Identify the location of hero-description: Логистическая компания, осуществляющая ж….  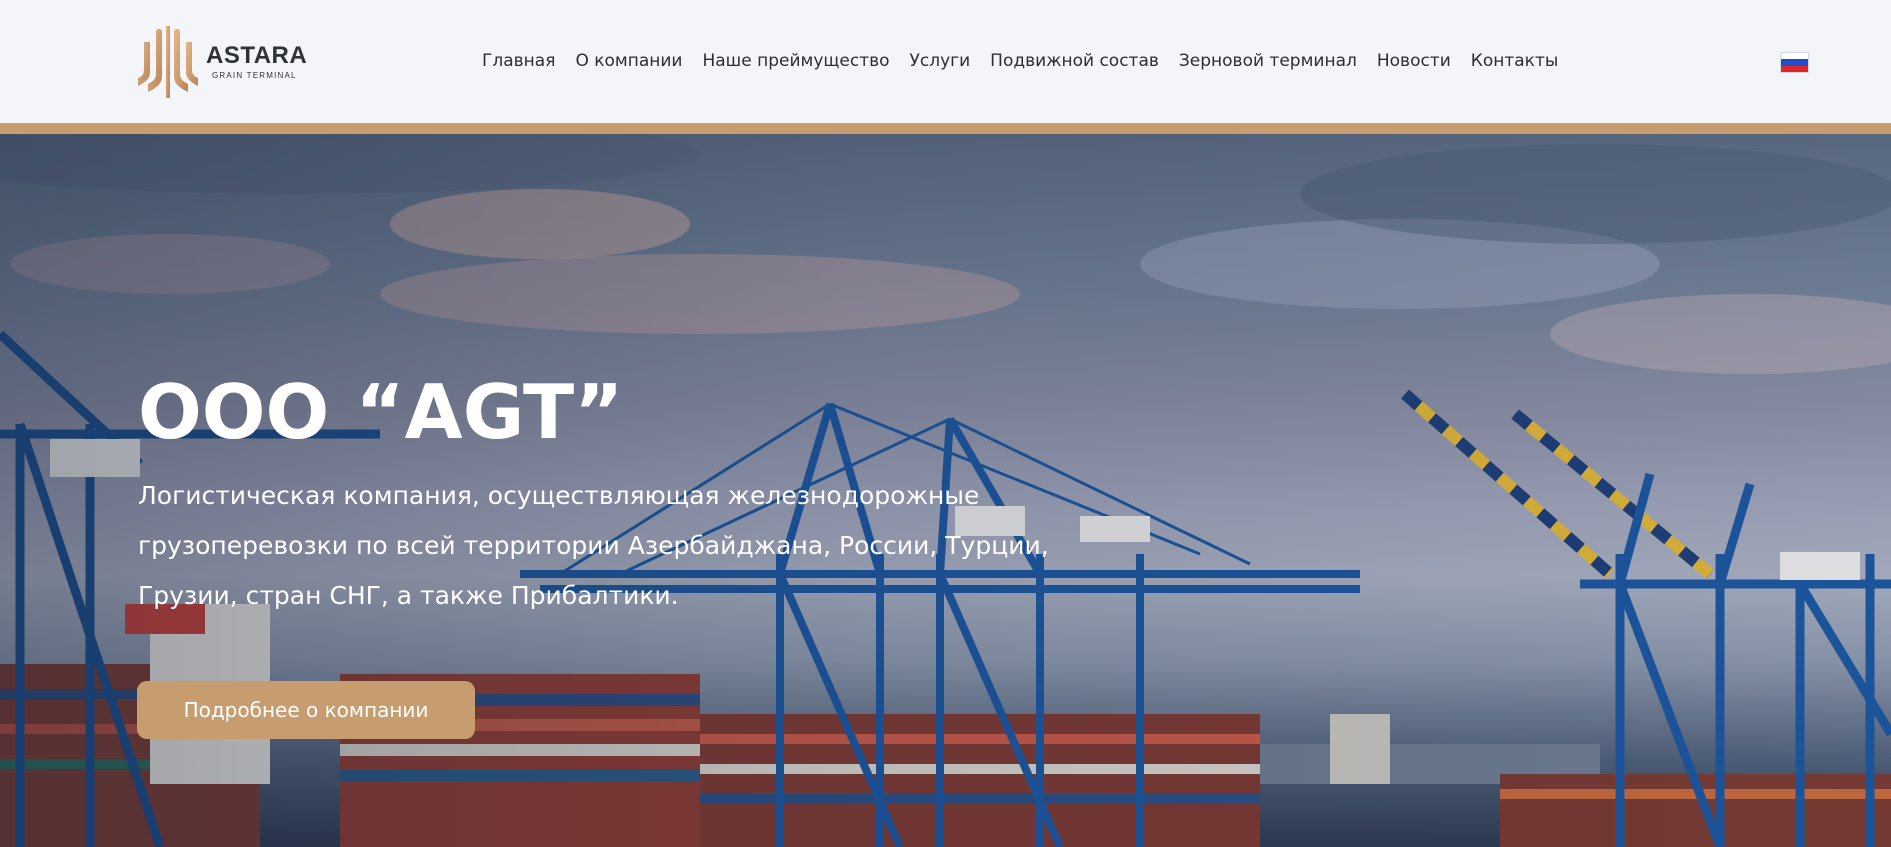
(593, 545).